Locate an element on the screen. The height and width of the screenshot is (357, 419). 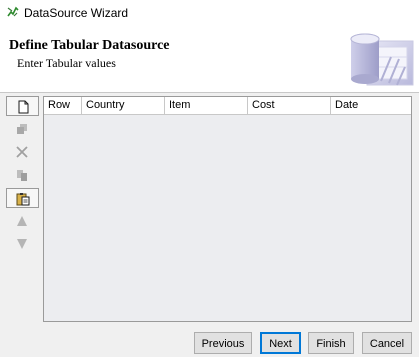
page-subtitle: Enter Tabular values is located at coordinates (66, 63).